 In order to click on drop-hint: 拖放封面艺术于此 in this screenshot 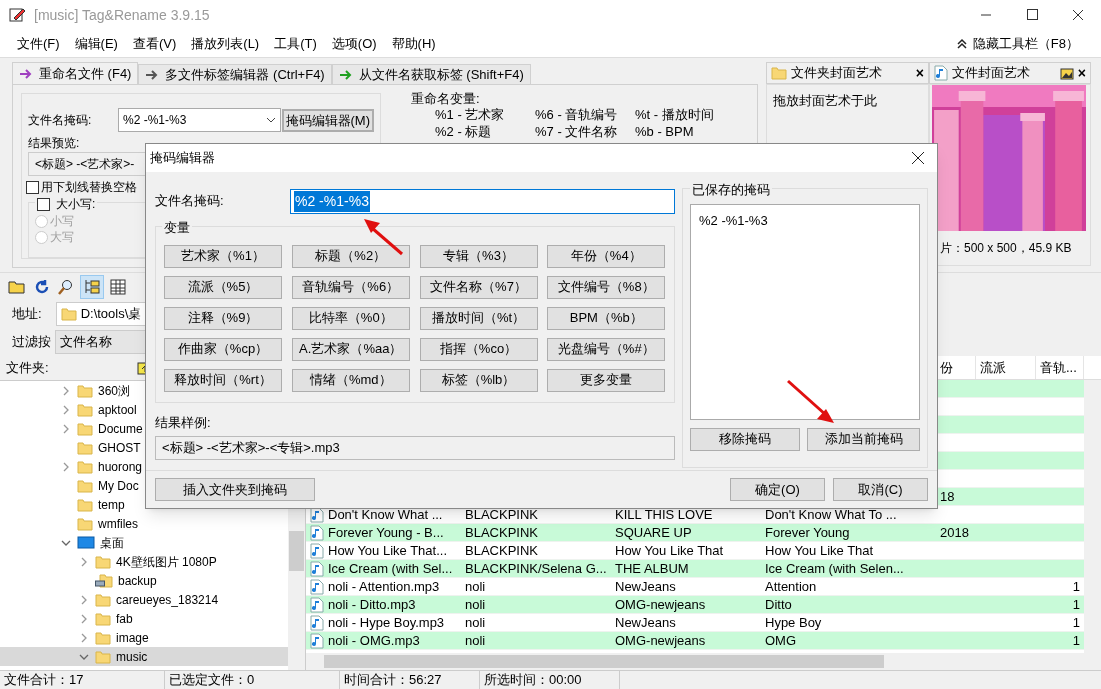, I will do `click(825, 100)`.